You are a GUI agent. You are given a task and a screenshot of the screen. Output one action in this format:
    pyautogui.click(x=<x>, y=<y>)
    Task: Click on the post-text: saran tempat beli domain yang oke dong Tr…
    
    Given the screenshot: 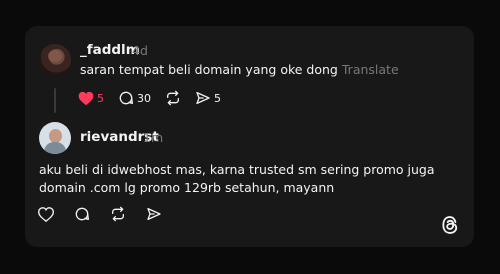 What is the action you would take?
    pyautogui.click(x=239, y=70)
    